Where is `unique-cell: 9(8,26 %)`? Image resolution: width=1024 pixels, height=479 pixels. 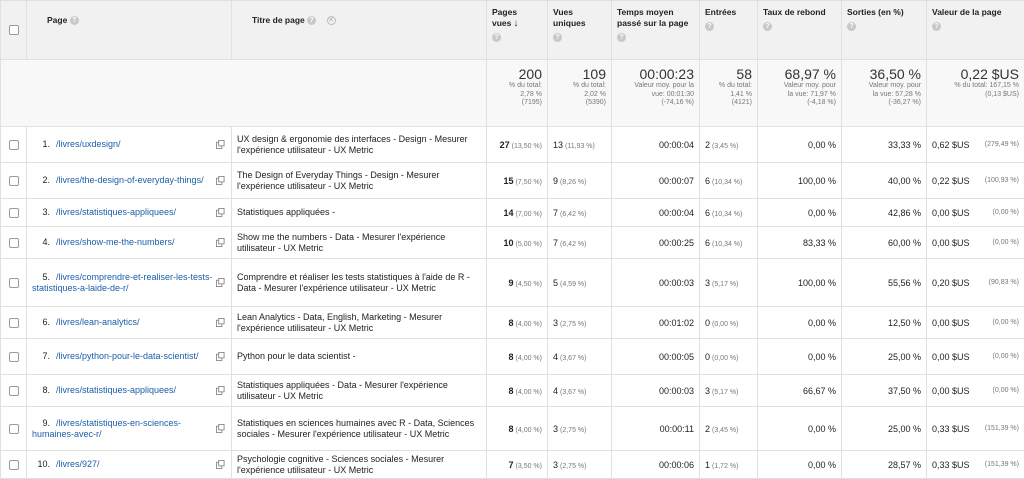 unique-cell: 9(8,26 %) is located at coordinates (580, 181).